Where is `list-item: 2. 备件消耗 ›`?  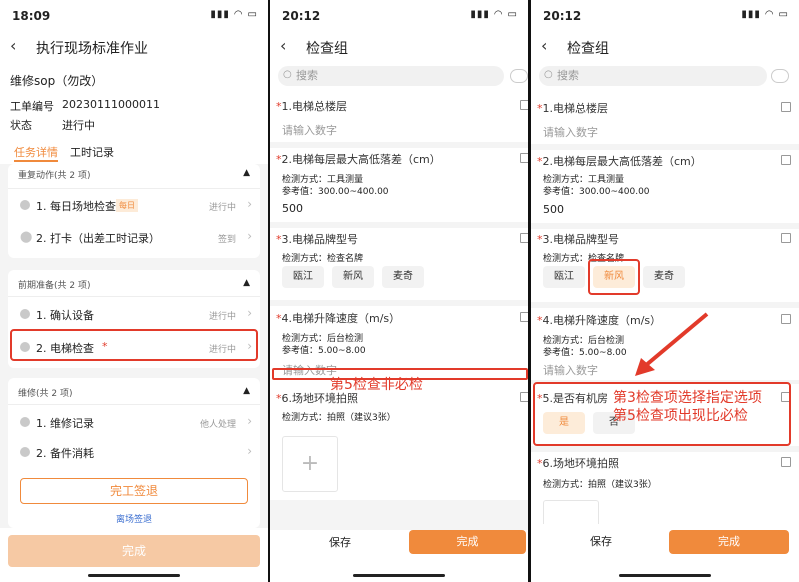 list-item: 2. 备件消耗 › is located at coordinates (134, 452).